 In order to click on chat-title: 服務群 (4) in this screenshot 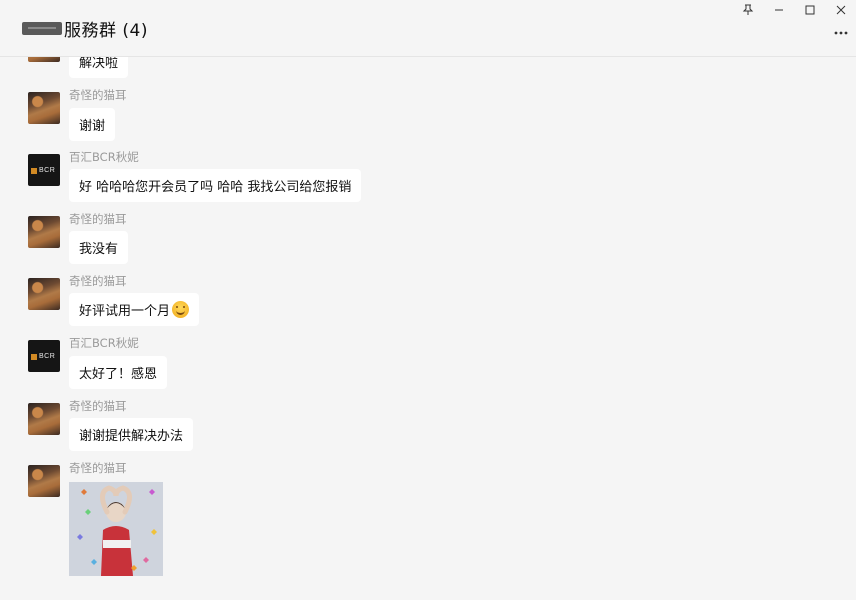, I will do `click(106, 30)`.